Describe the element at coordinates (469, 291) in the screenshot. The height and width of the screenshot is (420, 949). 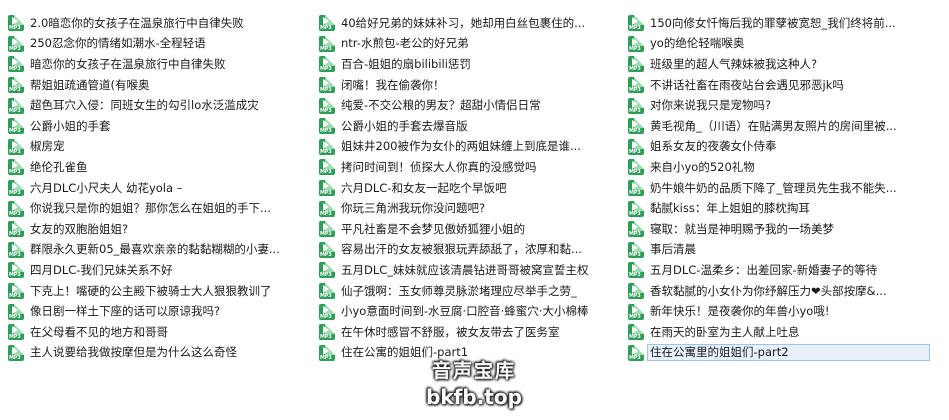
I see `file-item: MP3 仙子饿啊：玉女师尊灵脉淤堵理应尽举手之劳_` at that location.